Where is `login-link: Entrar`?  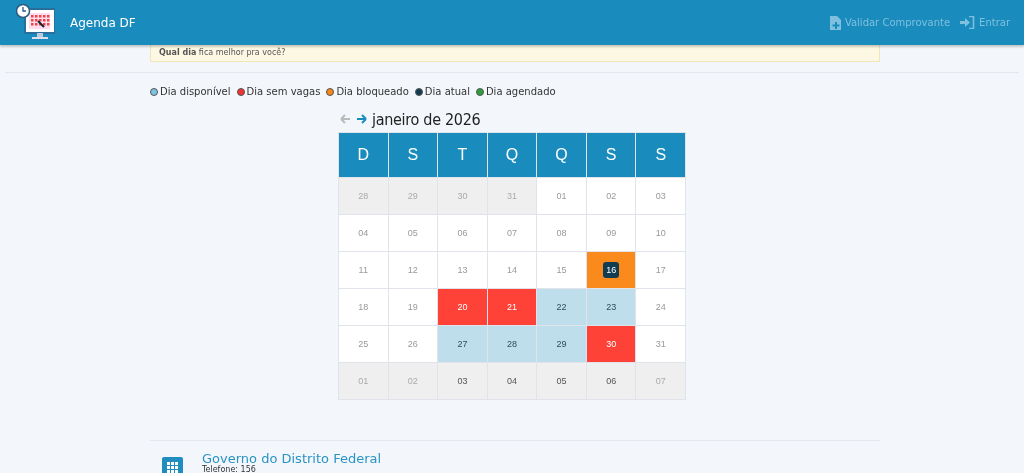
login-link: Entrar is located at coordinates (985, 22).